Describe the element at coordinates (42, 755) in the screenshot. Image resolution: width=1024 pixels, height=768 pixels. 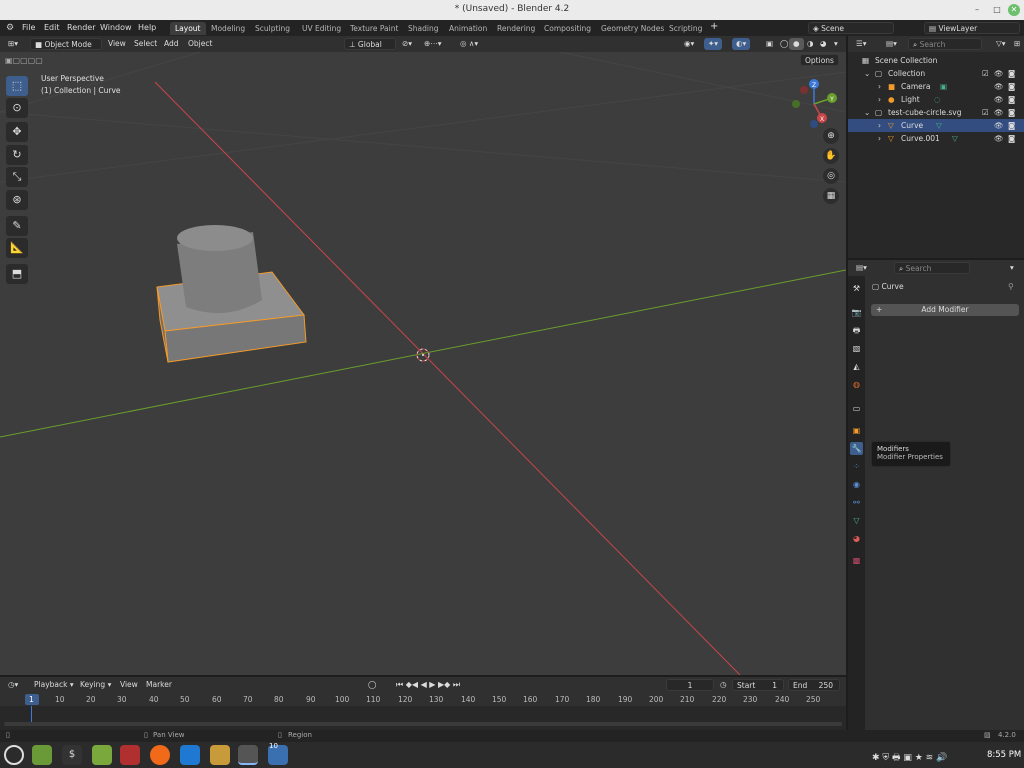
I see `show-desktop-icon` at that location.